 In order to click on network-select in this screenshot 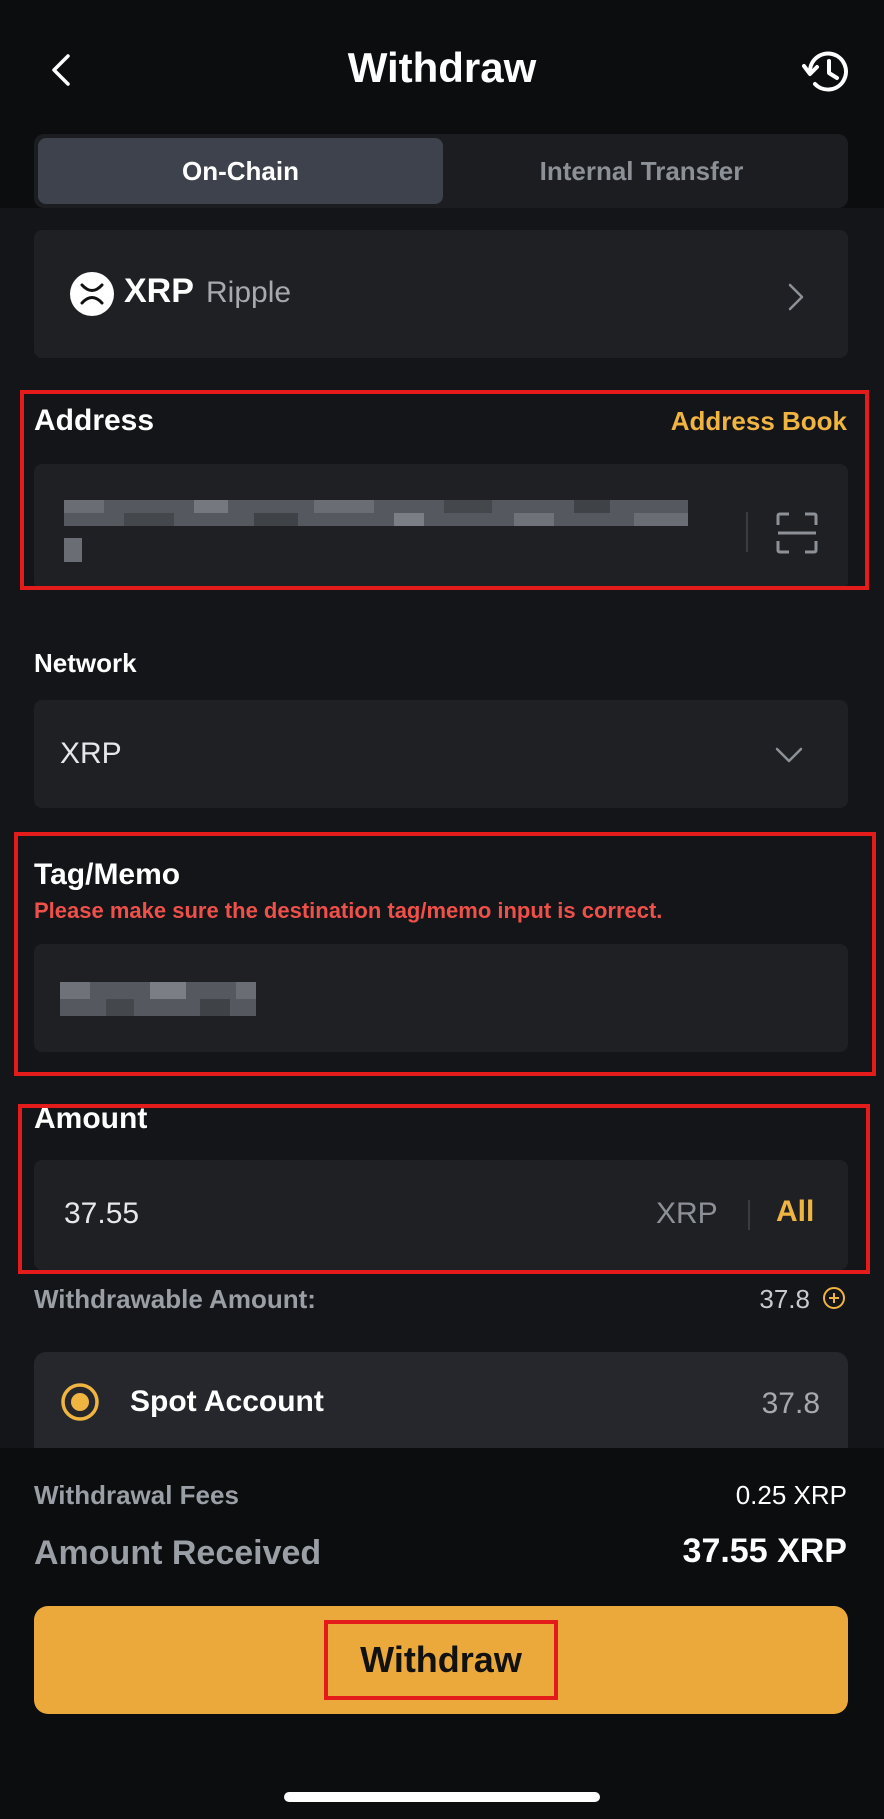, I will do `click(441, 754)`.